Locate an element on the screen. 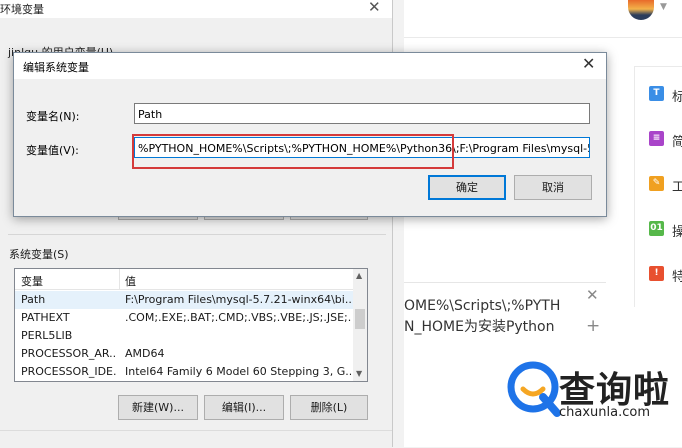  logo-q-icon is located at coordinates (534, 389).